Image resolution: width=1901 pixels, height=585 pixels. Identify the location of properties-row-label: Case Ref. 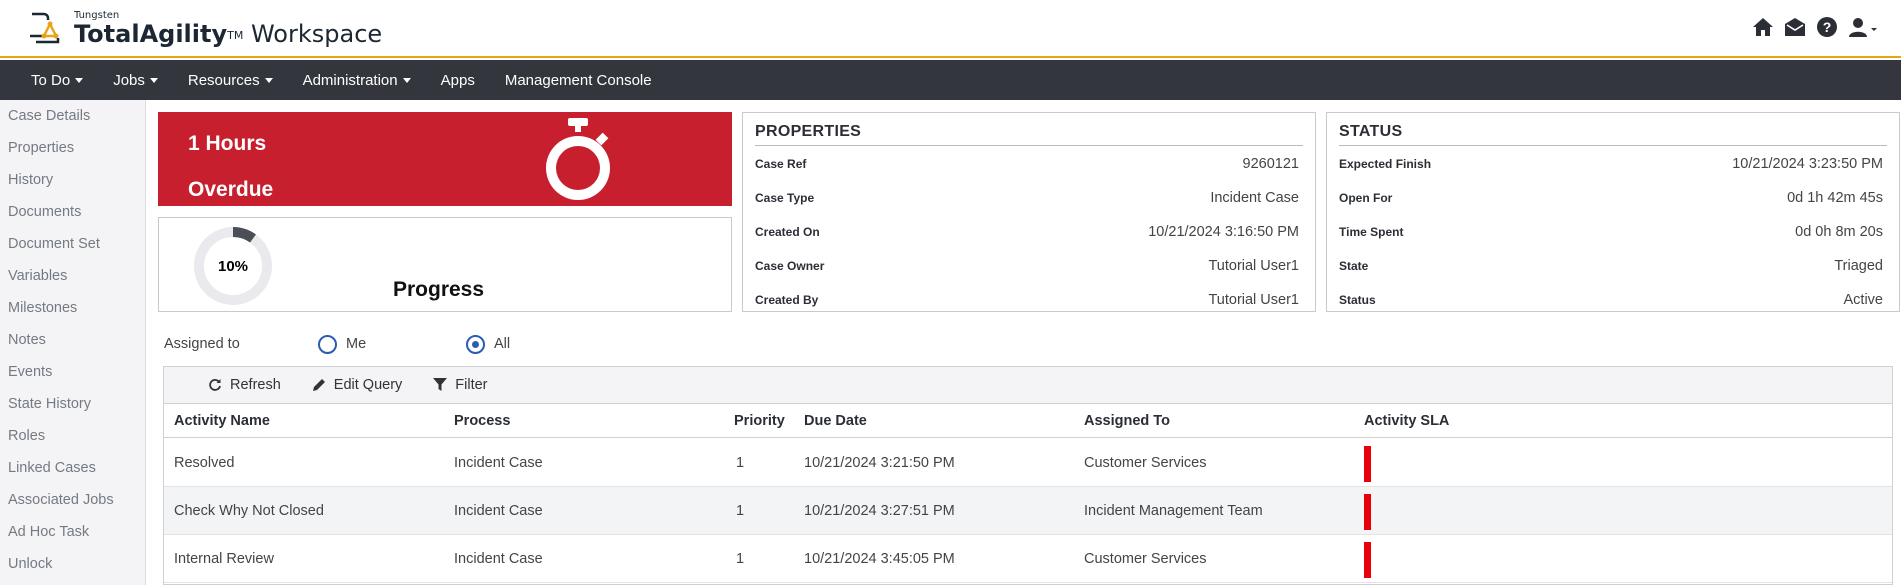
(781, 164).